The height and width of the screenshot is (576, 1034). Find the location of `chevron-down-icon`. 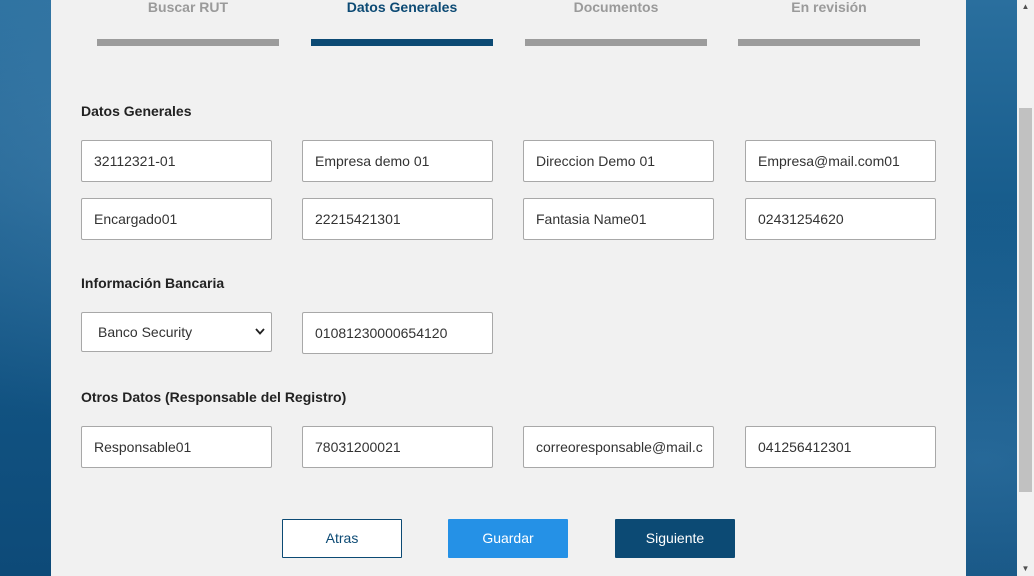

chevron-down-icon is located at coordinates (260, 332).